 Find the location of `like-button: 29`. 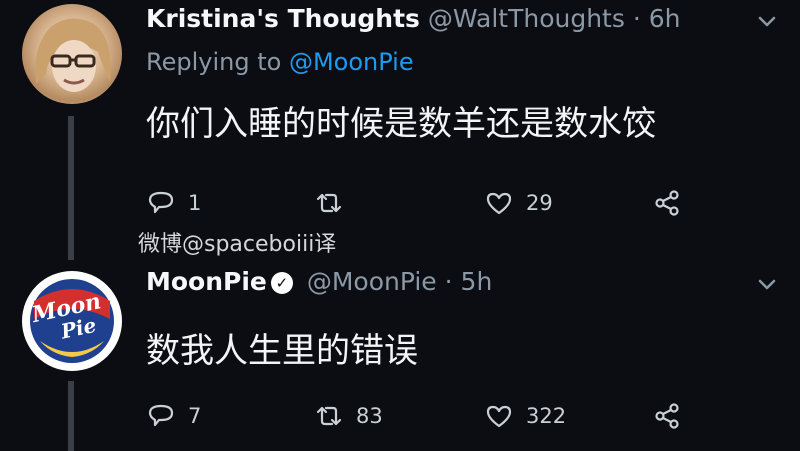

like-button: 29 is located at coordinates (518, 203).